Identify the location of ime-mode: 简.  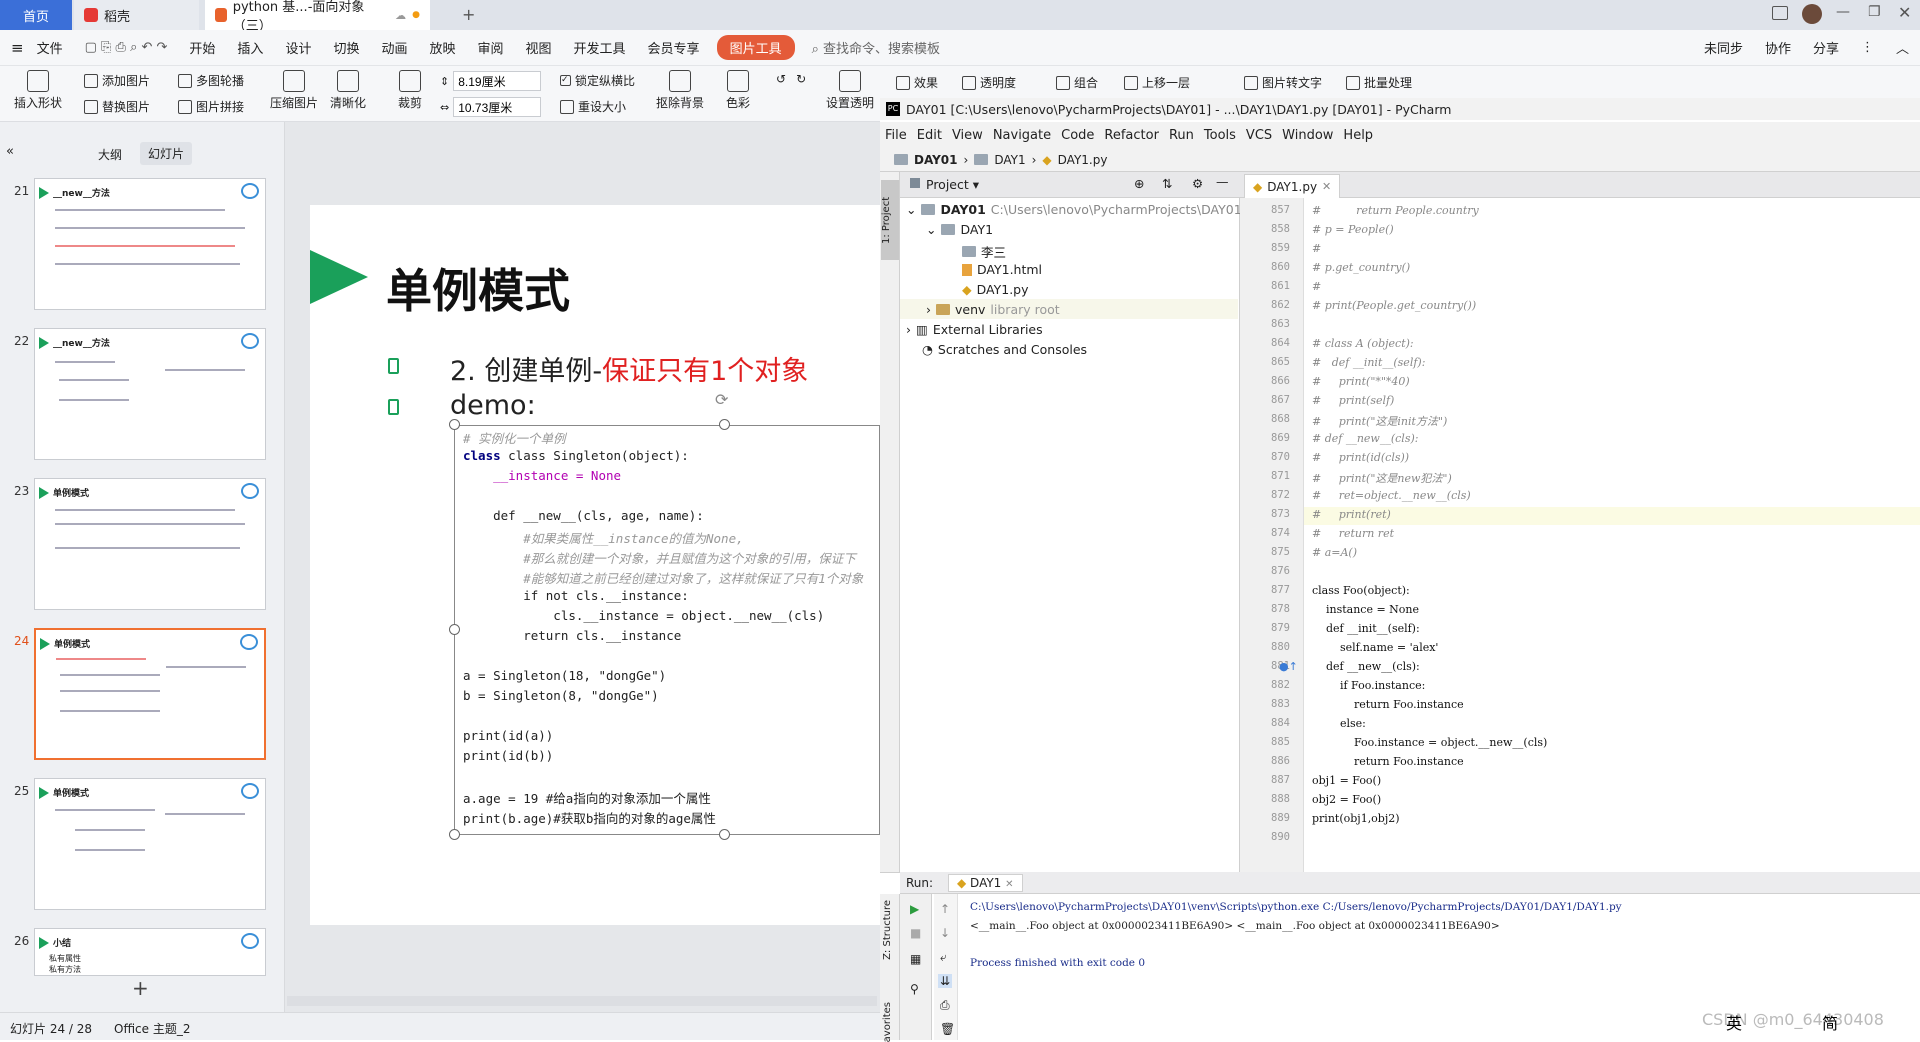
(1830, 1022).